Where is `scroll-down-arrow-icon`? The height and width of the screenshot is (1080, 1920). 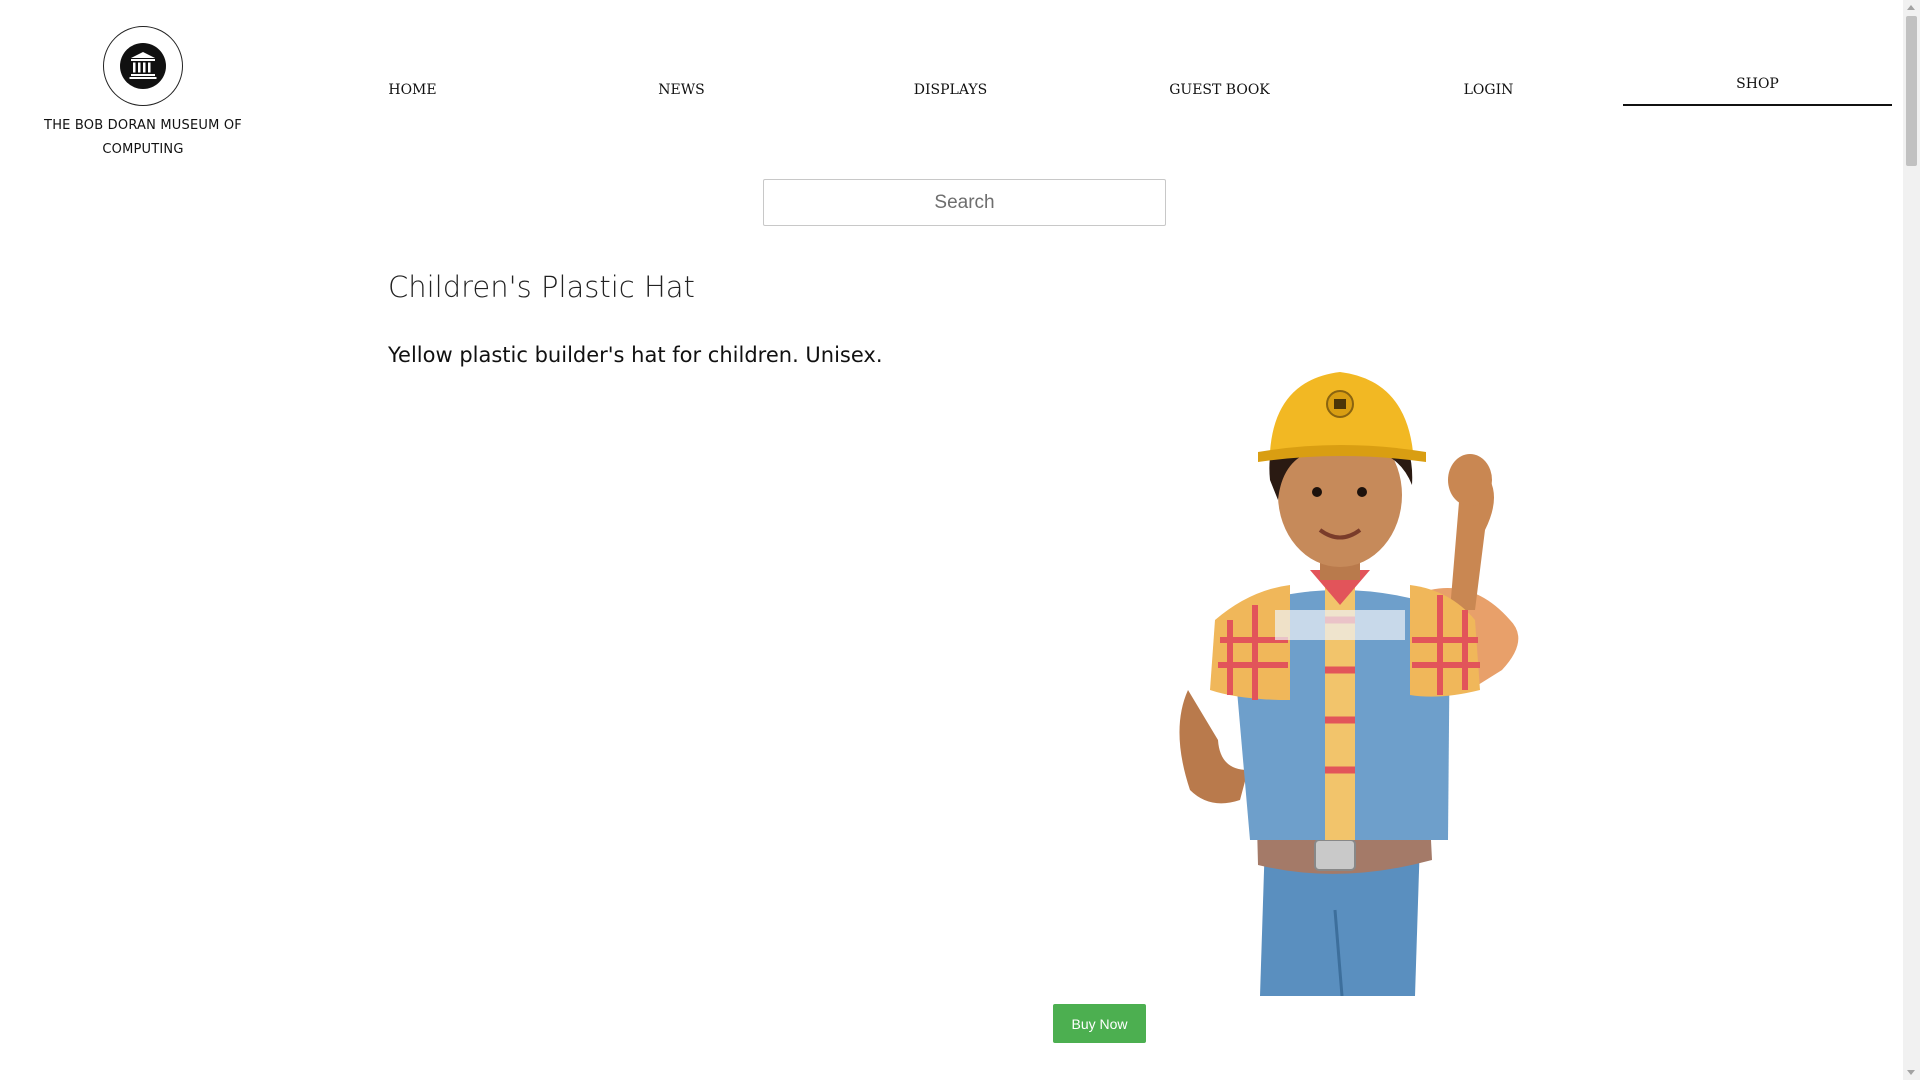
scroll-down-arrow-icon is located at coordinates (1911, 1072).